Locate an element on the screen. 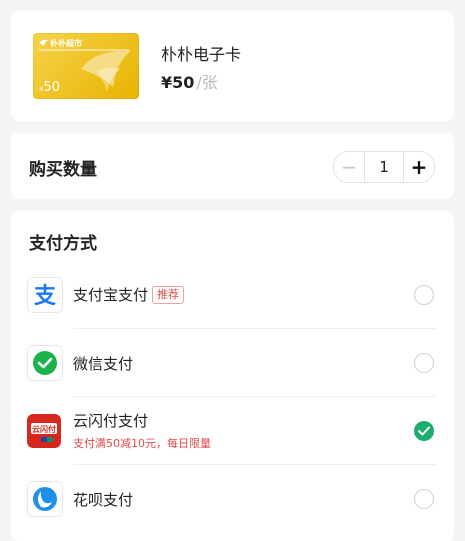  decrease-button: − is located at coordinates (349, 167).